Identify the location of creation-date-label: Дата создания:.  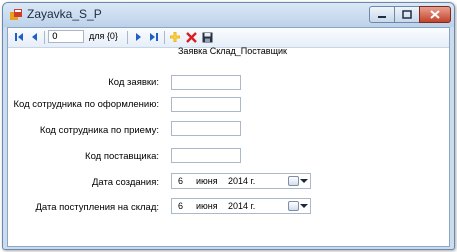
(125, 182).